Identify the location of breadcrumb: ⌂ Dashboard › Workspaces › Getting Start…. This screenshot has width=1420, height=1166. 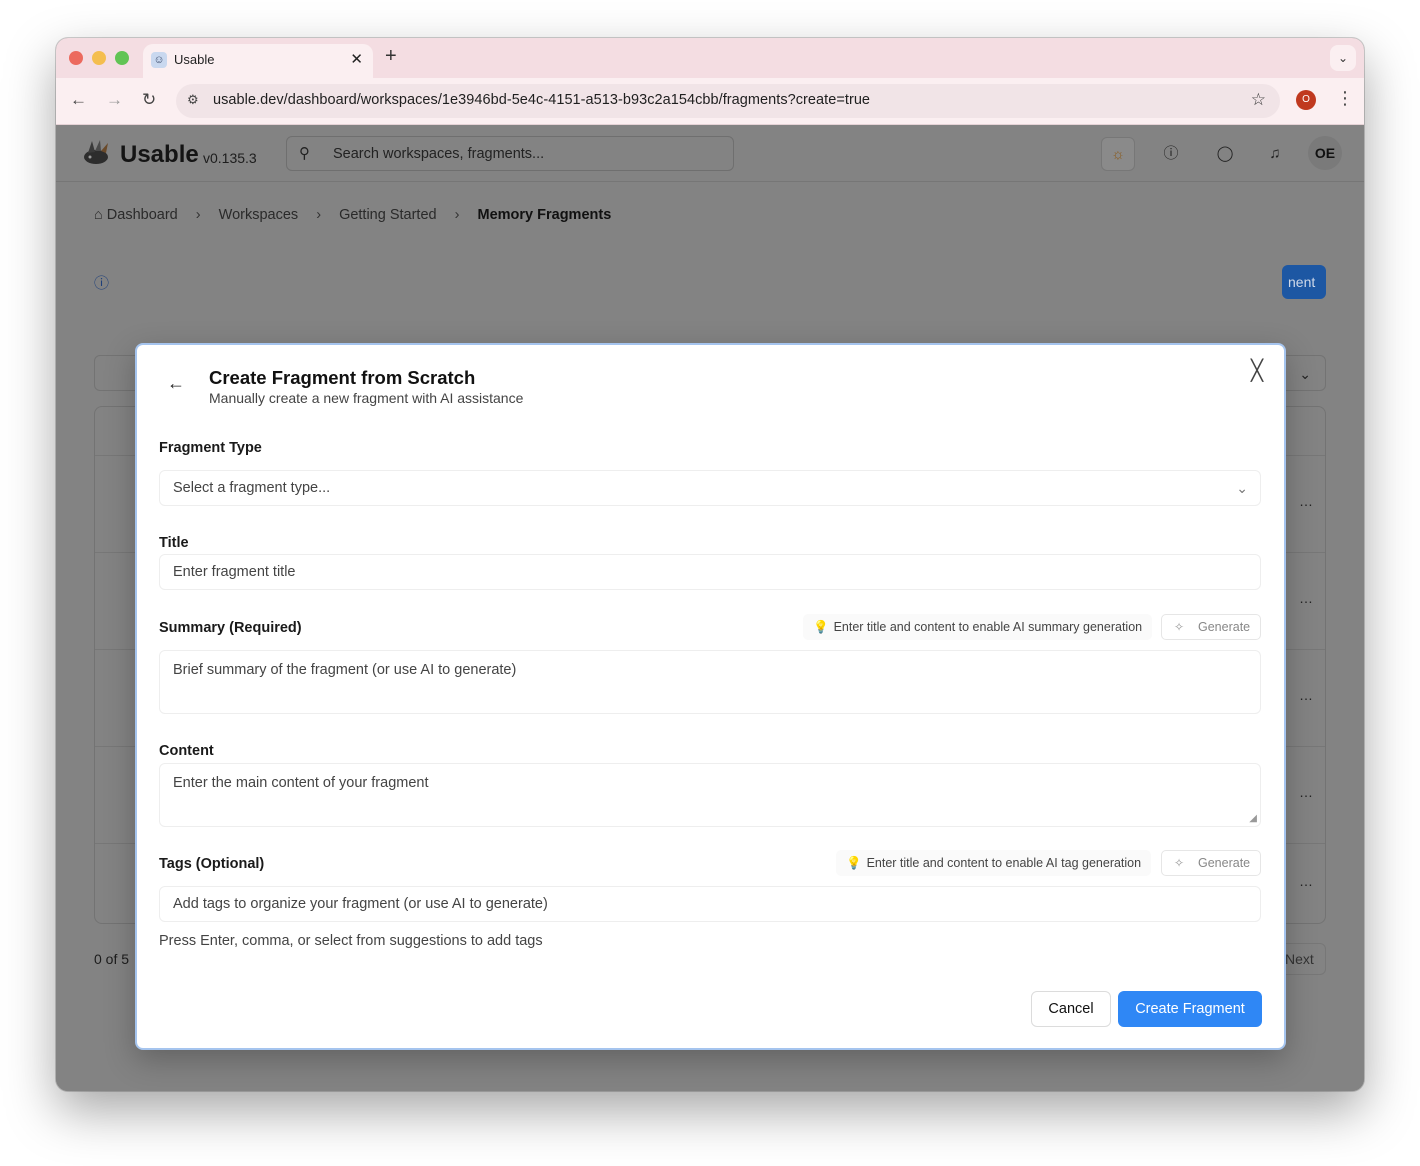
(352, 215).